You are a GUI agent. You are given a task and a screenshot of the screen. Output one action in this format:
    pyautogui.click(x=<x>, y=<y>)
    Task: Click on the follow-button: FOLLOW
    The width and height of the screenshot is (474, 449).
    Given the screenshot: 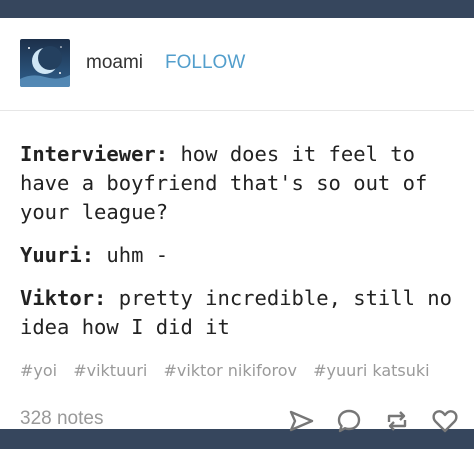 What is the action you would take?
    pyautogui.click(x=205, y=63)
    